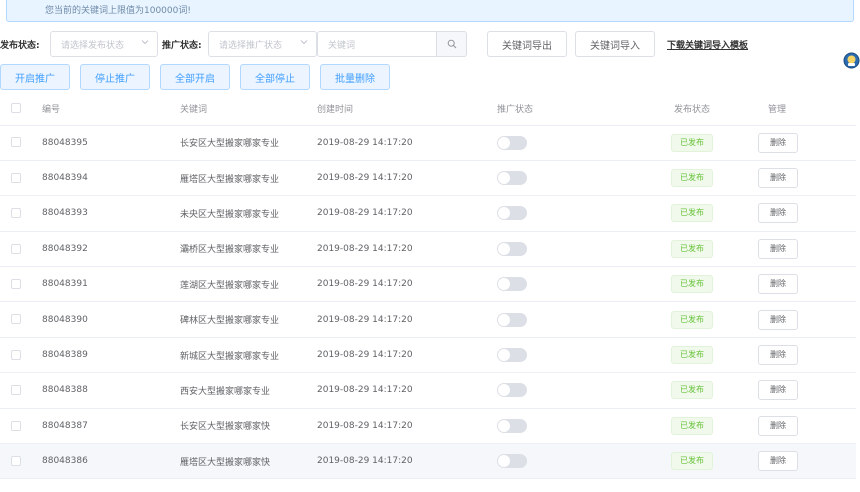 The image size is (860, 492). What do you see at coordinates (104, 44) in the screenshot?
I see `publish-status-select: 请选择发布状态` at bounding box center [104, 44].